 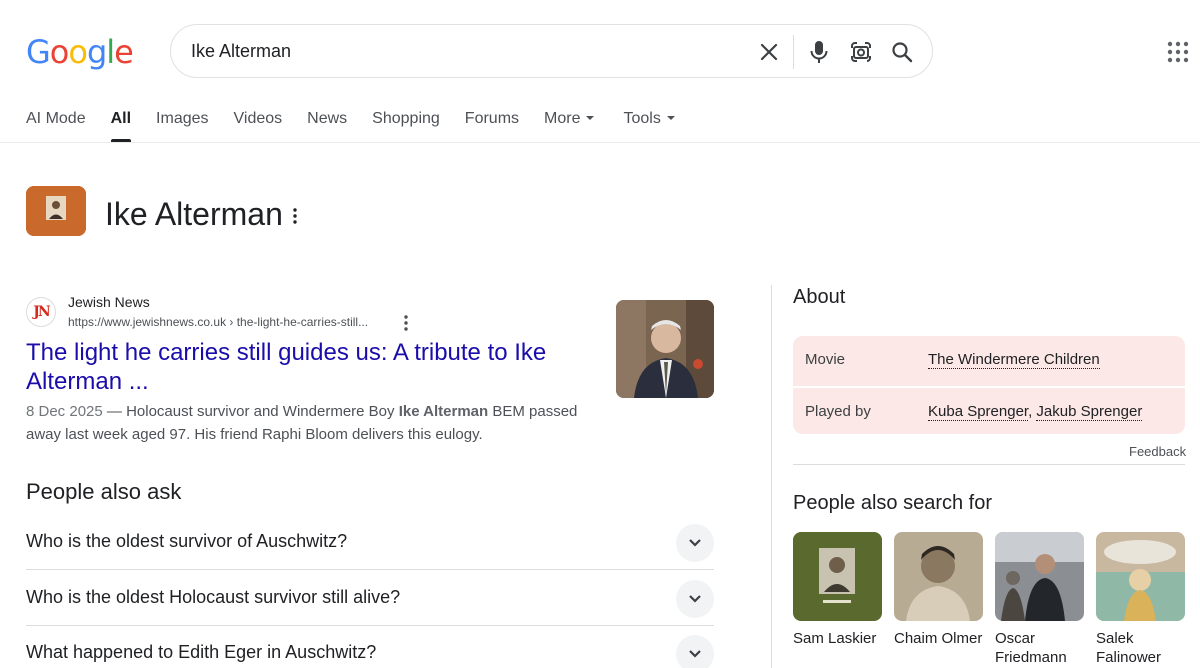 I want to click on snippet-text: — Holocaust survivor and Windermere Boy, so click(x=250, y=411).